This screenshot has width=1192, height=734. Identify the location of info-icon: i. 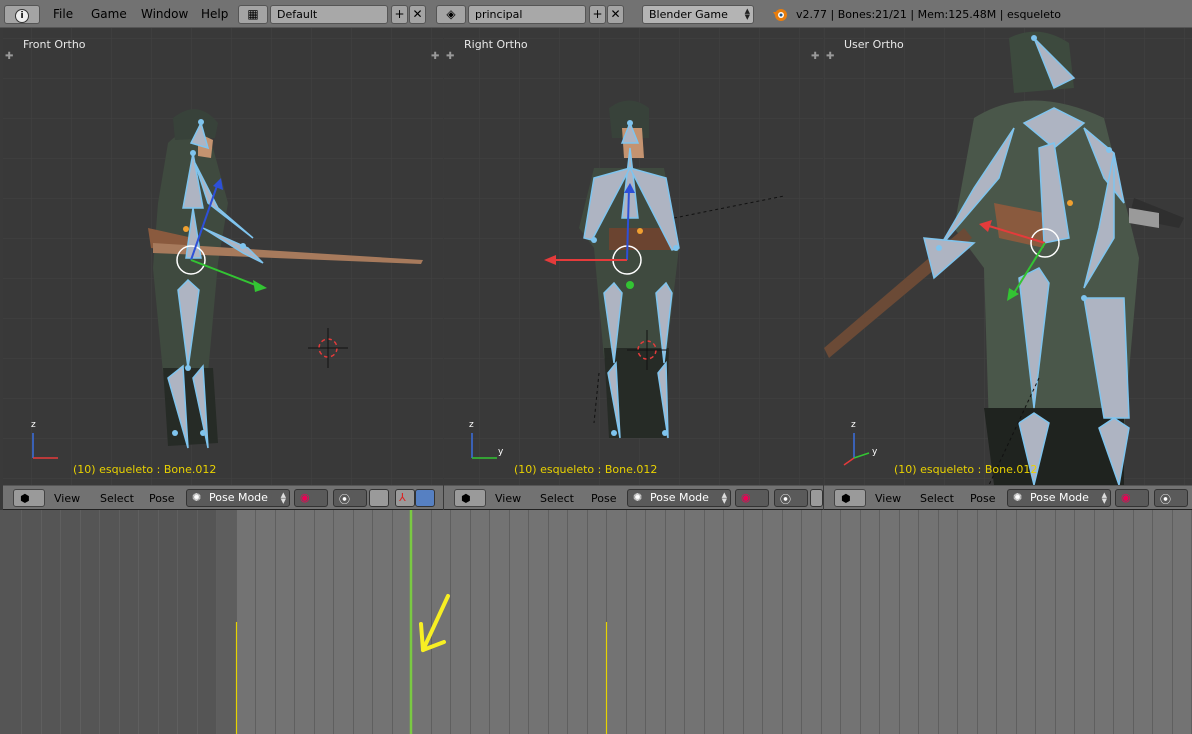
(22, 16).